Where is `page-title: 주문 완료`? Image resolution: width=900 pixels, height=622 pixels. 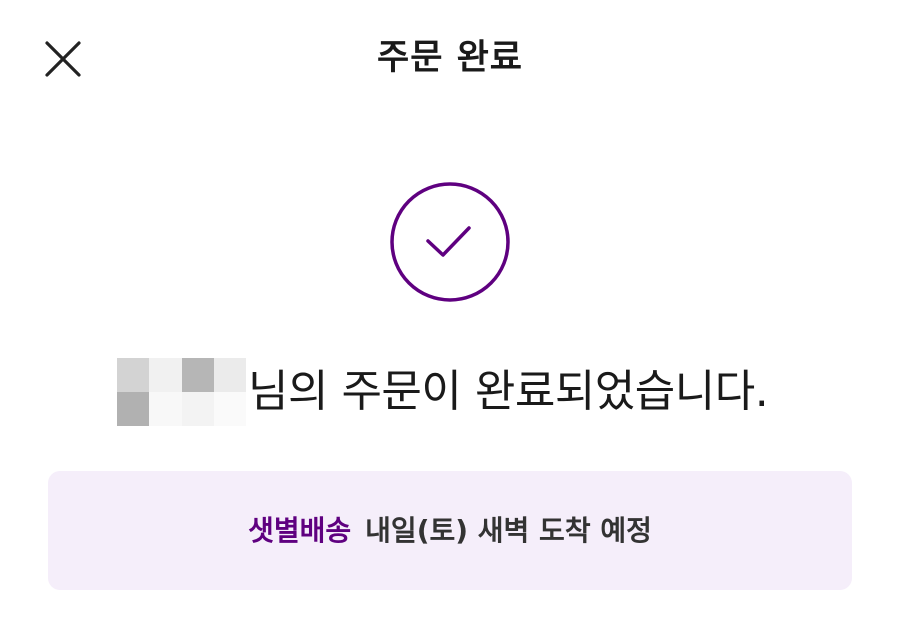
page-title: 주문 완료 is located at coordinates (450, 58).